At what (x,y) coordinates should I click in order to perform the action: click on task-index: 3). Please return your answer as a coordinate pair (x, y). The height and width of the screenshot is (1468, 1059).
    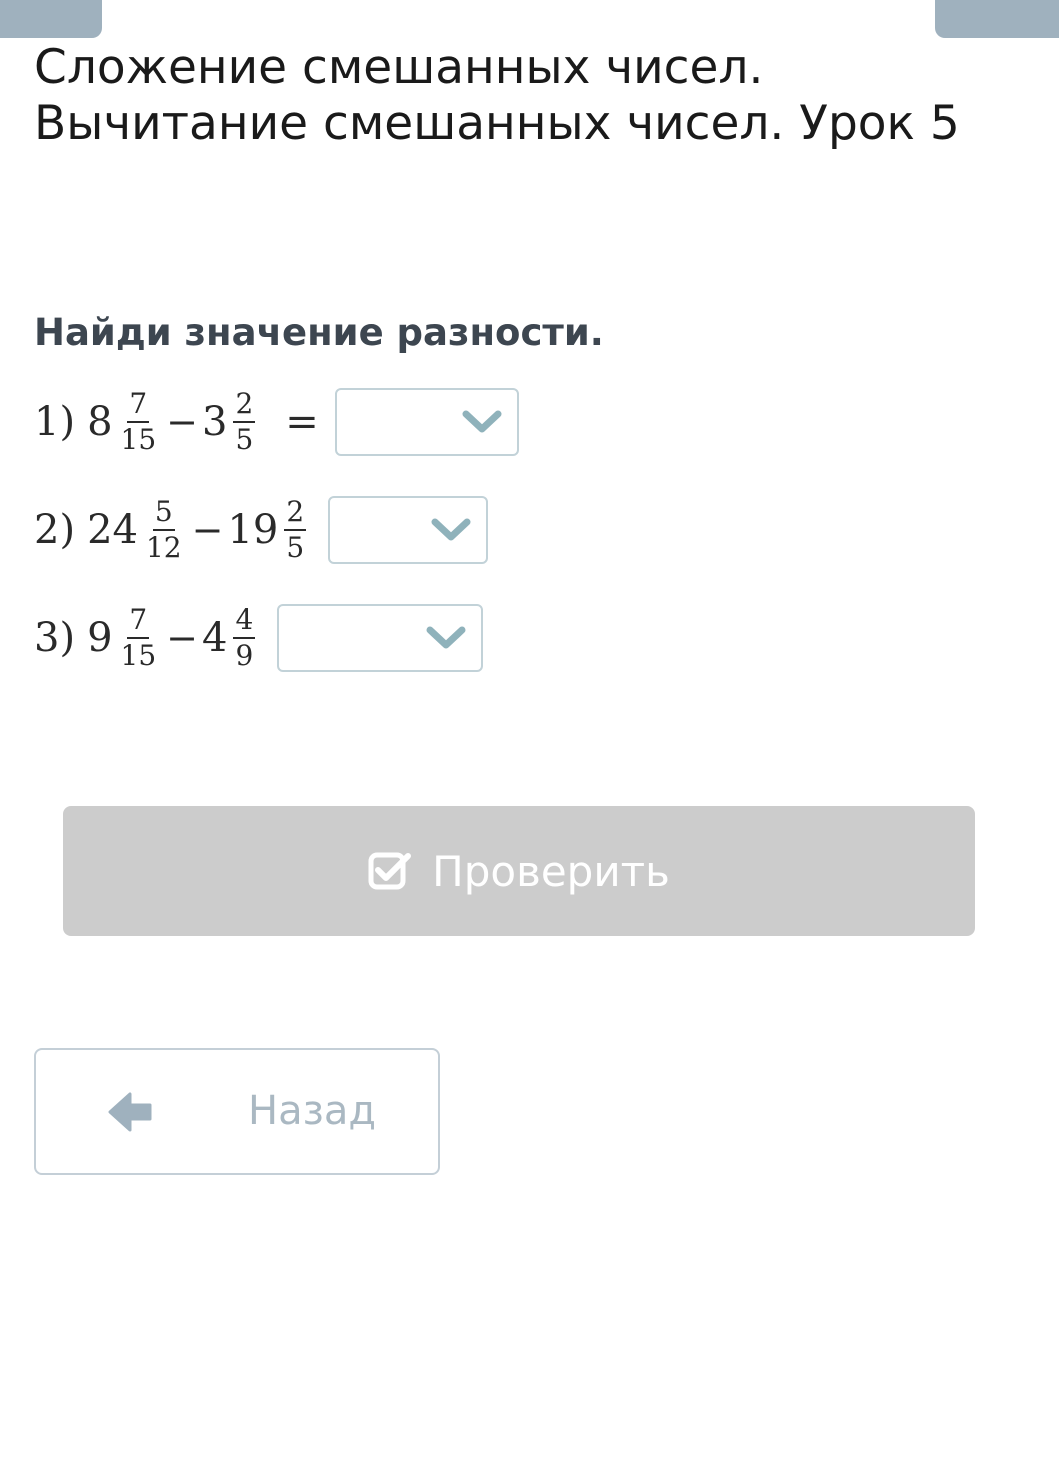
    Looking at the image, I should click on (55, 638).